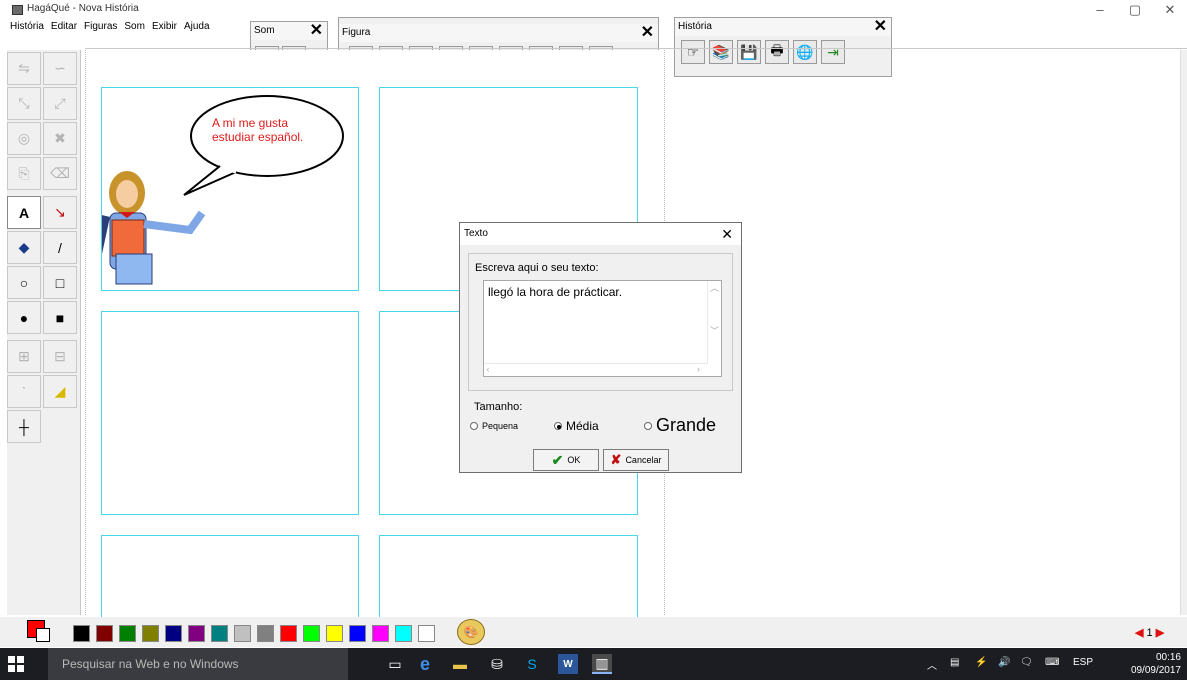  Describe the element at coordinates (1026, 662) in the screenshot. I see `notifications-icon: 🗨` at that location.